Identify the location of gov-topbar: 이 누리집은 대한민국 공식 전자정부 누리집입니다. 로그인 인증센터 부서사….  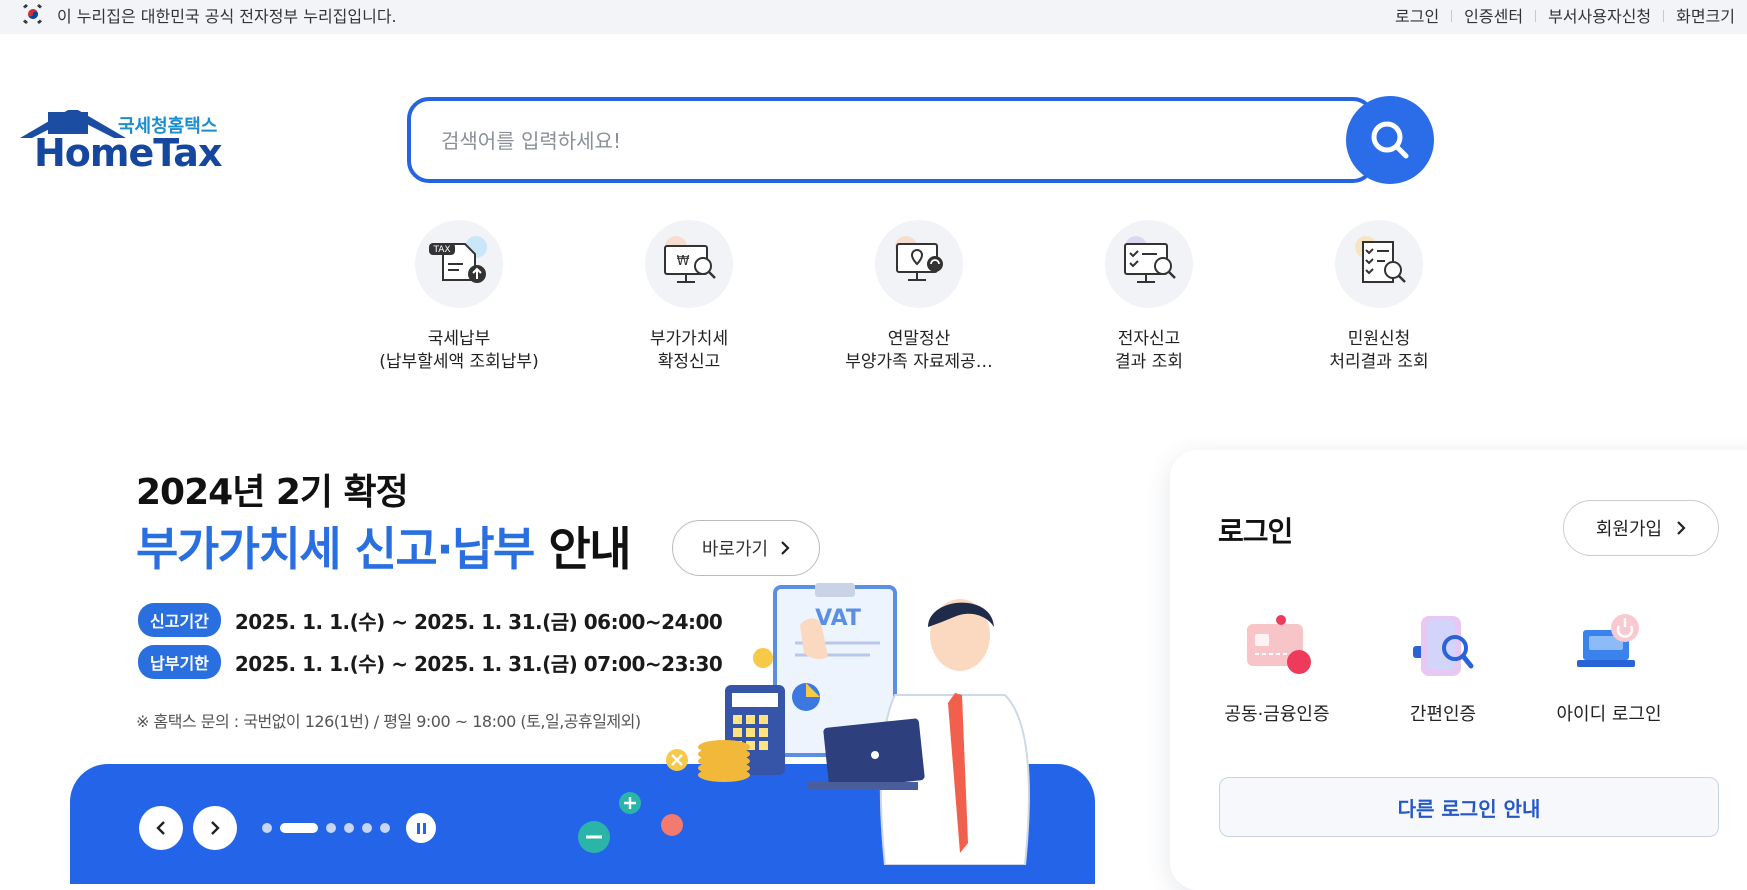
(873, 17).